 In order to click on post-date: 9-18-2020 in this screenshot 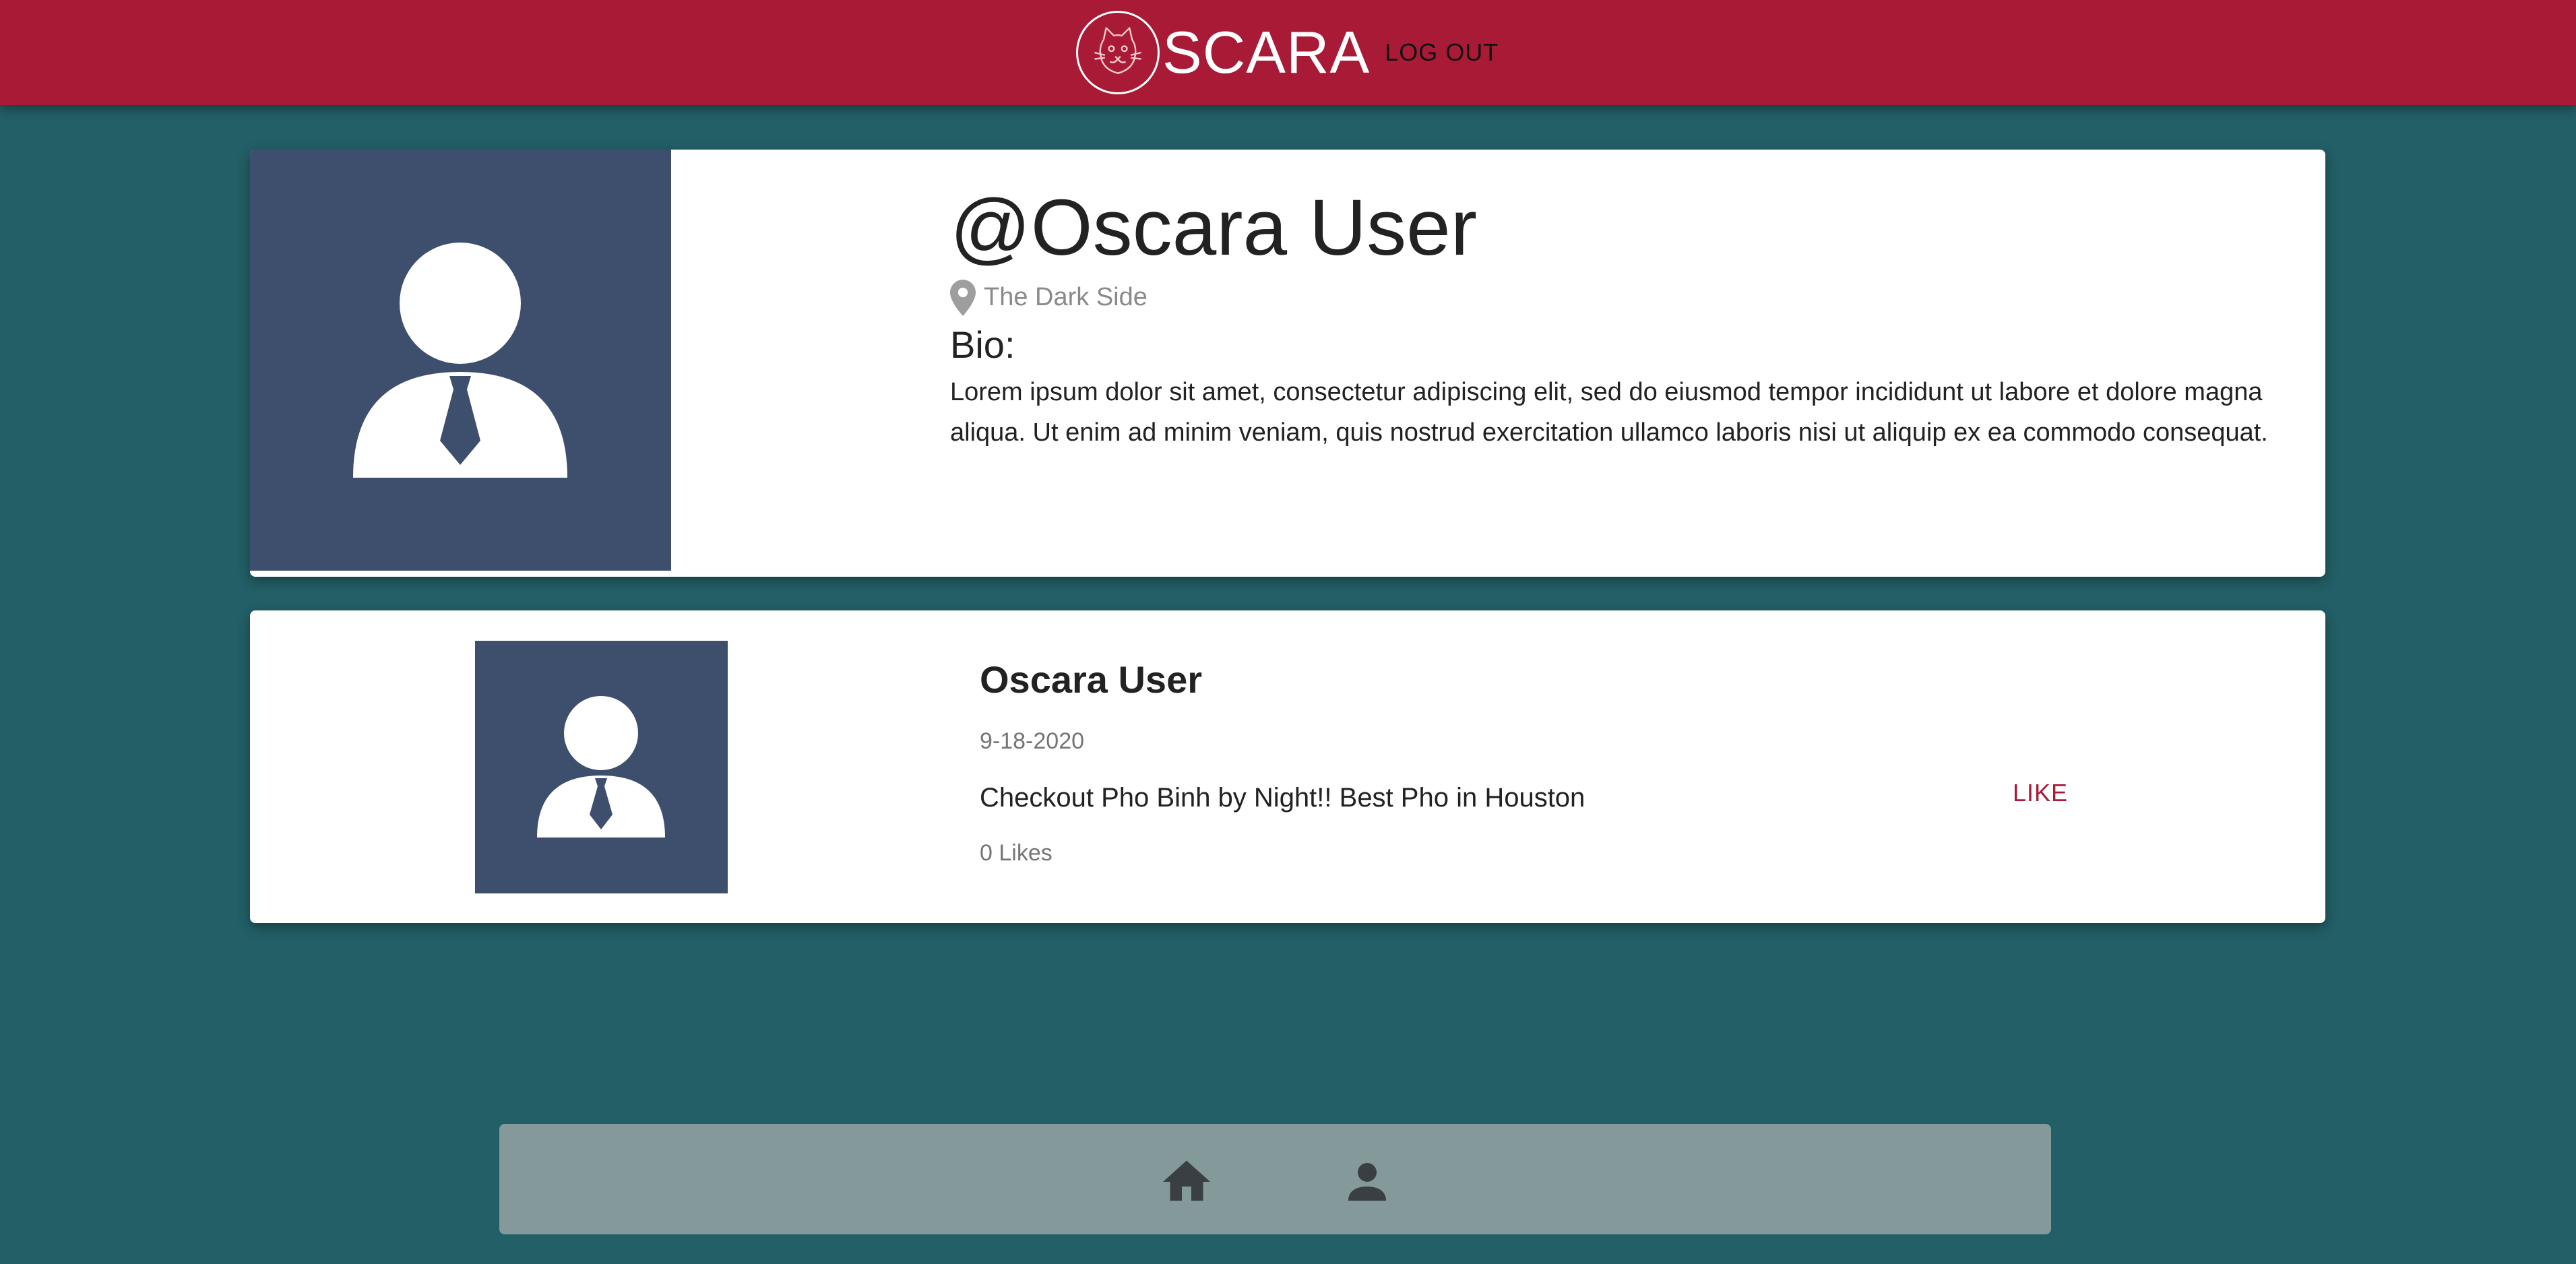, I will do `click(1032, 741)`.